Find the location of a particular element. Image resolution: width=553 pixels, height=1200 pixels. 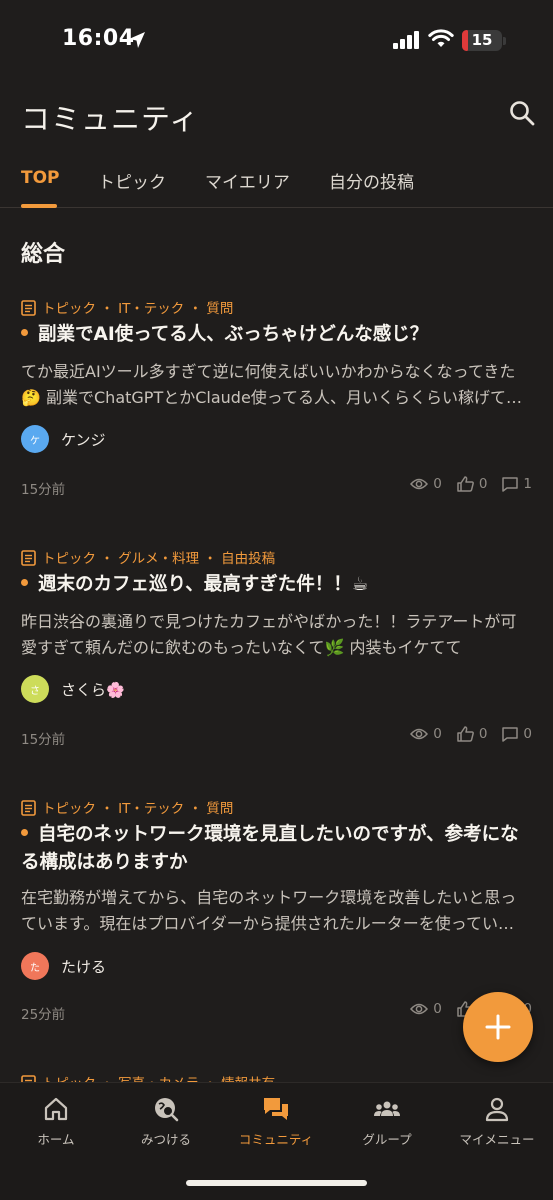

post-title-text: 週末のカフェ巡り、最高すぎた件！！☕ is located at coordinates (203, 584).